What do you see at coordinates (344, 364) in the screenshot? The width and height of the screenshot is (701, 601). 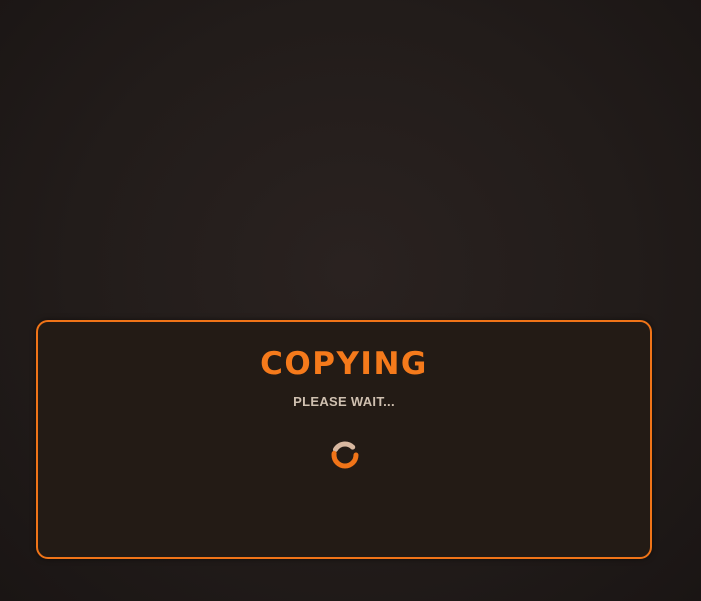 I see `dialog-title: COPYING` at bounding box center [344, 364].